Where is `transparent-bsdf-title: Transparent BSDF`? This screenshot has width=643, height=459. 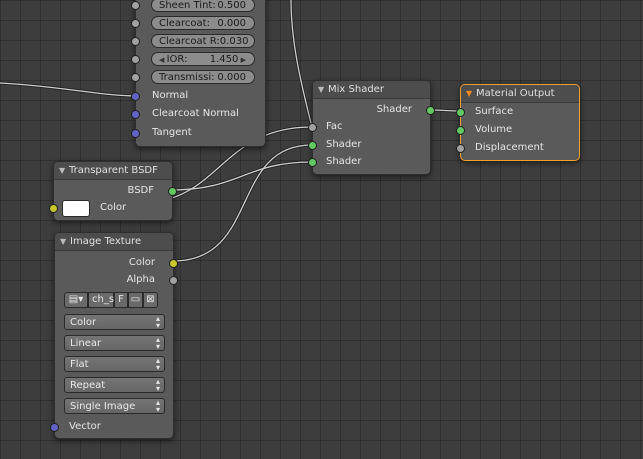 transparent-bsdf-title: Transparent BSDF is located at coordinates (113, 170).